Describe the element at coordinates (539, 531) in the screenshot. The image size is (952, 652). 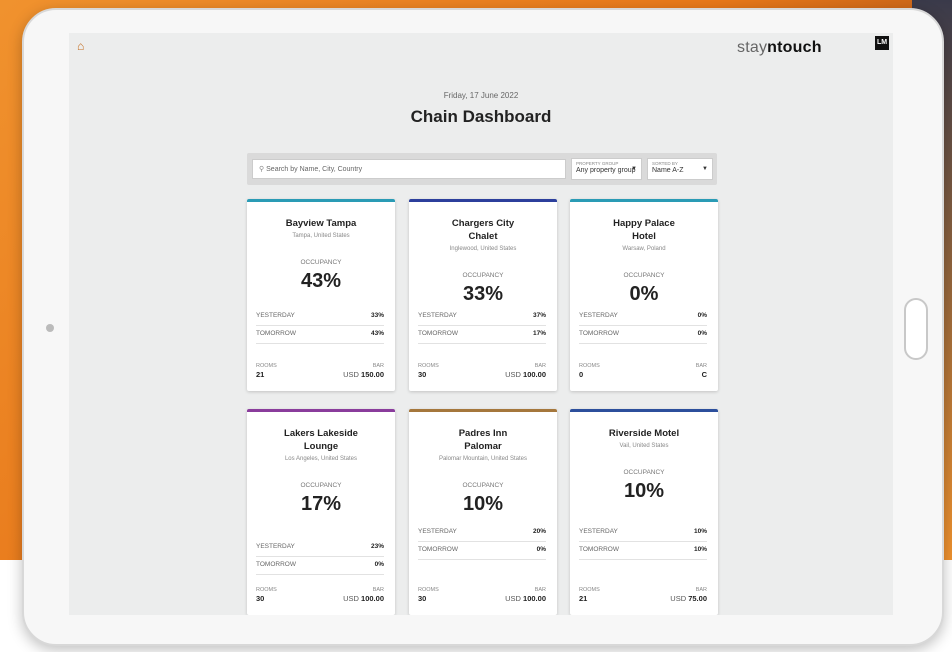
I see `yesterday-value: 20%` at that location.